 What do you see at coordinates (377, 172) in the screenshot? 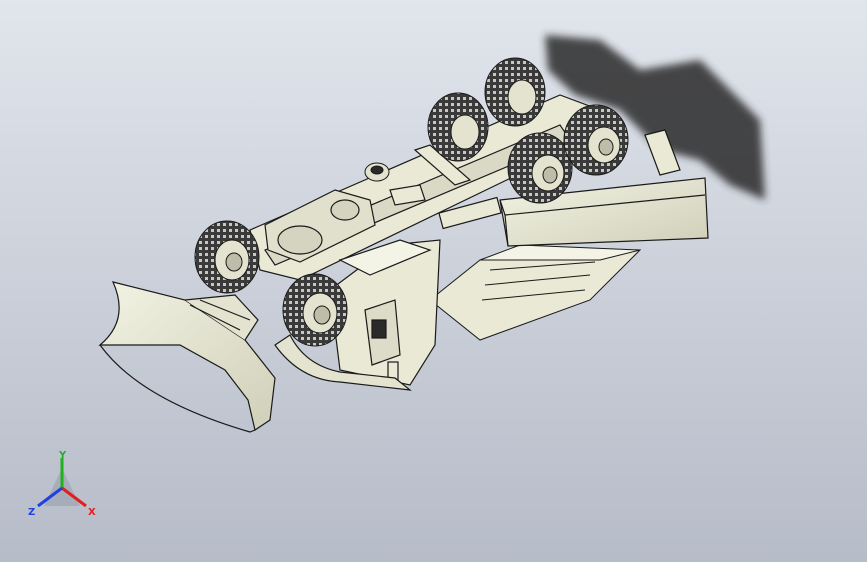
I see `air-horn-part` at bounding box center [377, 172].